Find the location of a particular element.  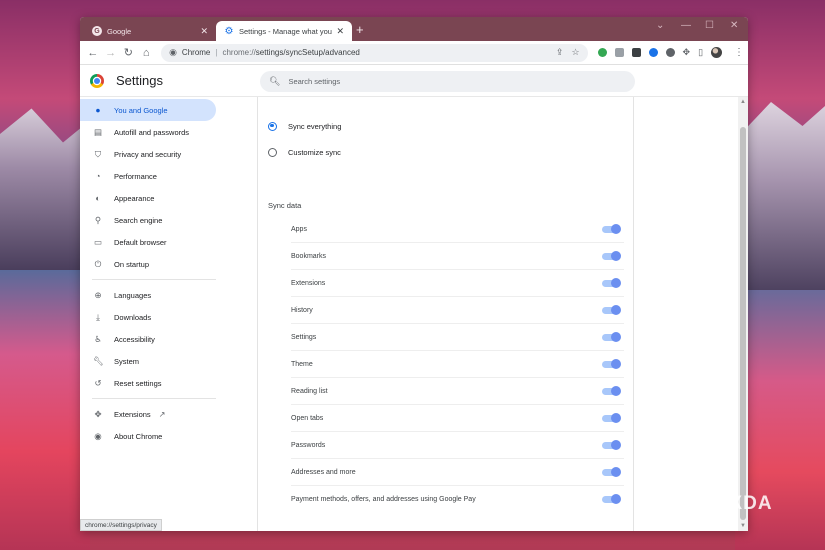

sidebar-item-autofill: ▤ Autofill and passwords is located at coordinates (148, 132).